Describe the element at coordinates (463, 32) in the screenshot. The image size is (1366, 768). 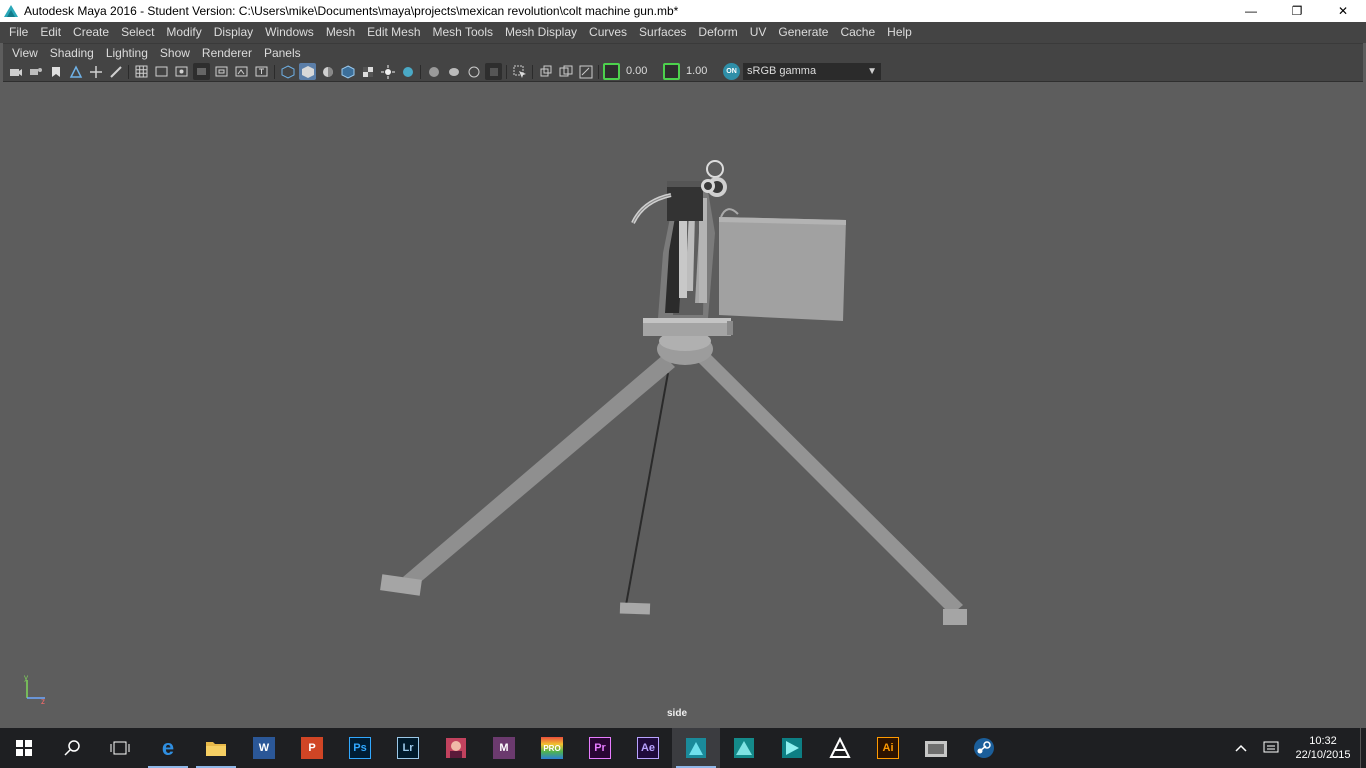
I see `menu-mesh-tools: Mesh Tools` at that location.